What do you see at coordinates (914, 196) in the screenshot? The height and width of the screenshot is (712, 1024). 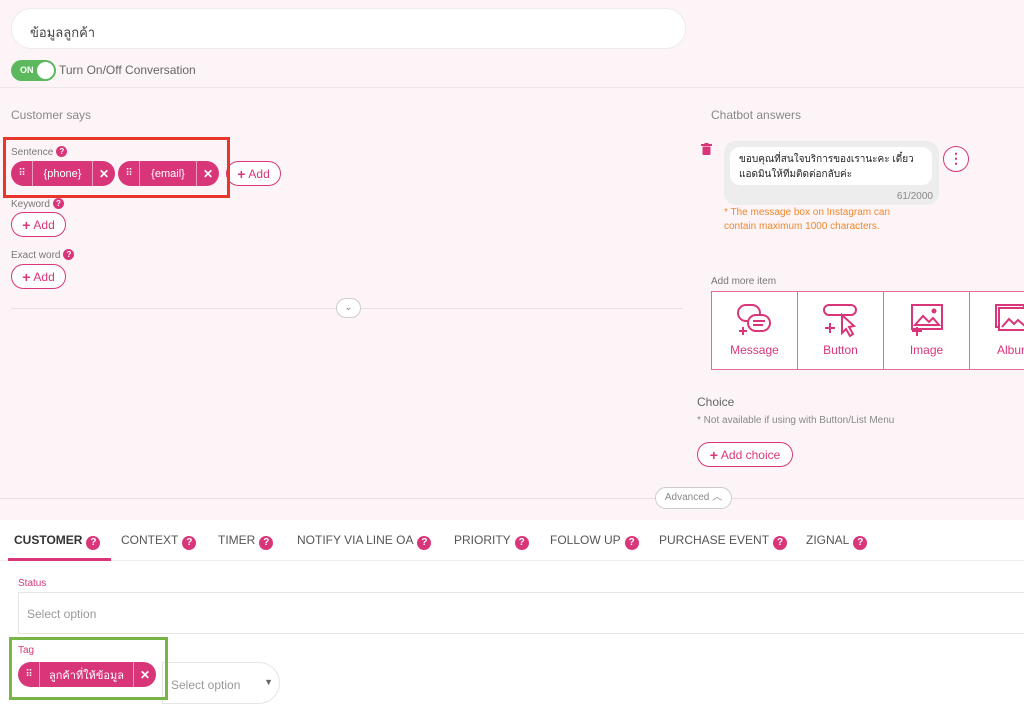 I see `char-count: 61/2000` at bounding box center [914, 196].